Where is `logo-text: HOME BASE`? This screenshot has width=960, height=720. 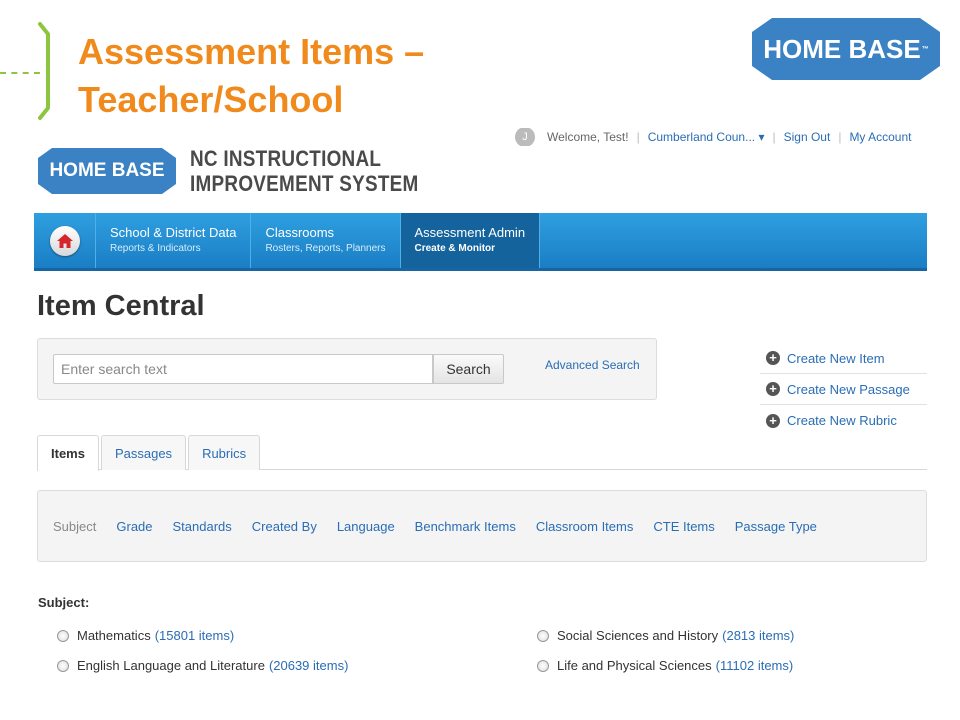
logo-text: HOME BASE is located at coordinates (842, 48).